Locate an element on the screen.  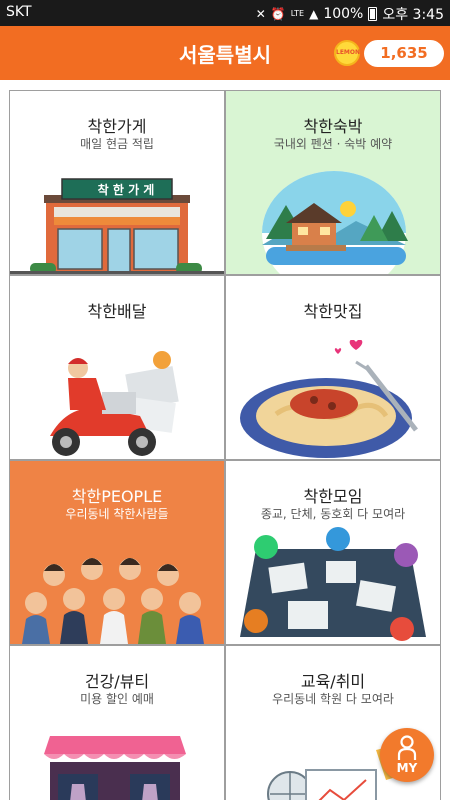
tile-good-store: 착한가게 매일 현금 적립 착 한 가 게 is located at coordinates (117, 182).